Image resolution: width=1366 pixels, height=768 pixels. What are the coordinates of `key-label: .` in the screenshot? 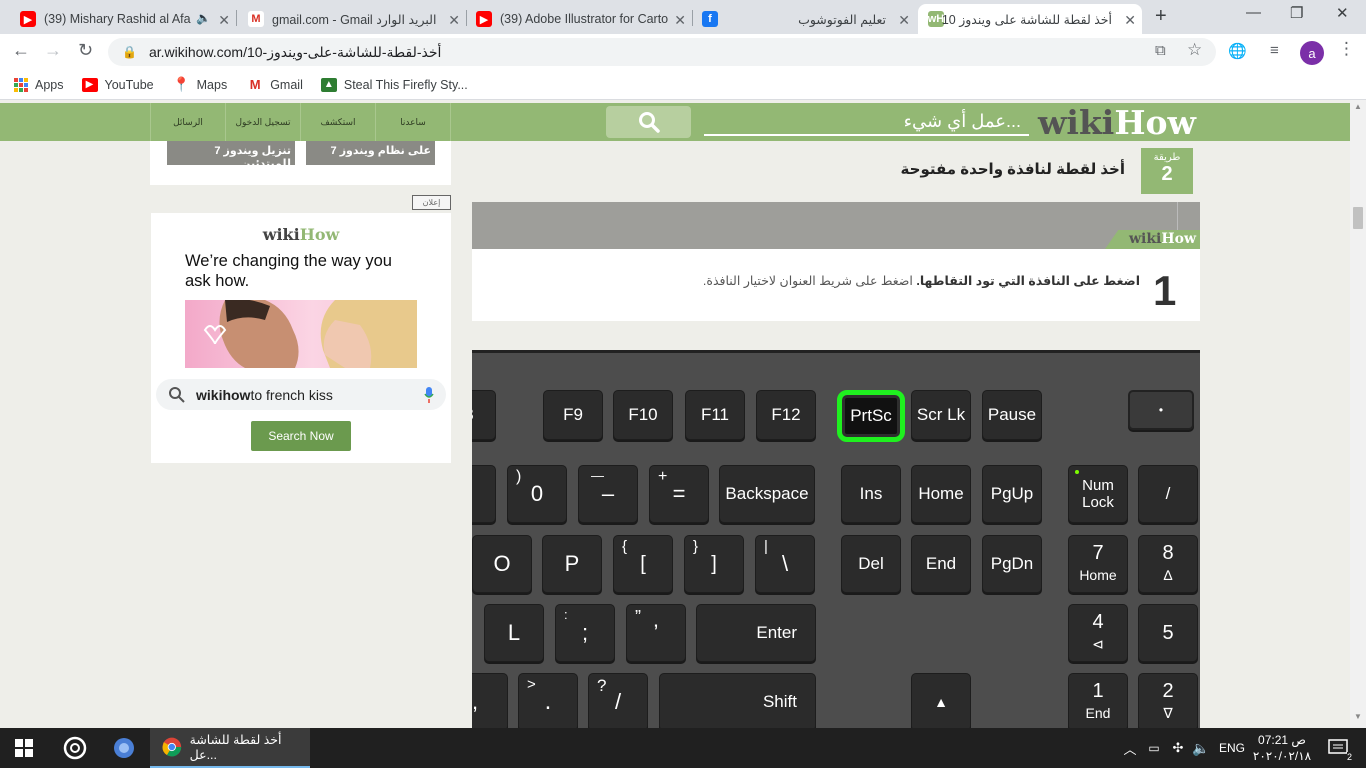 It's located at (548, 701).